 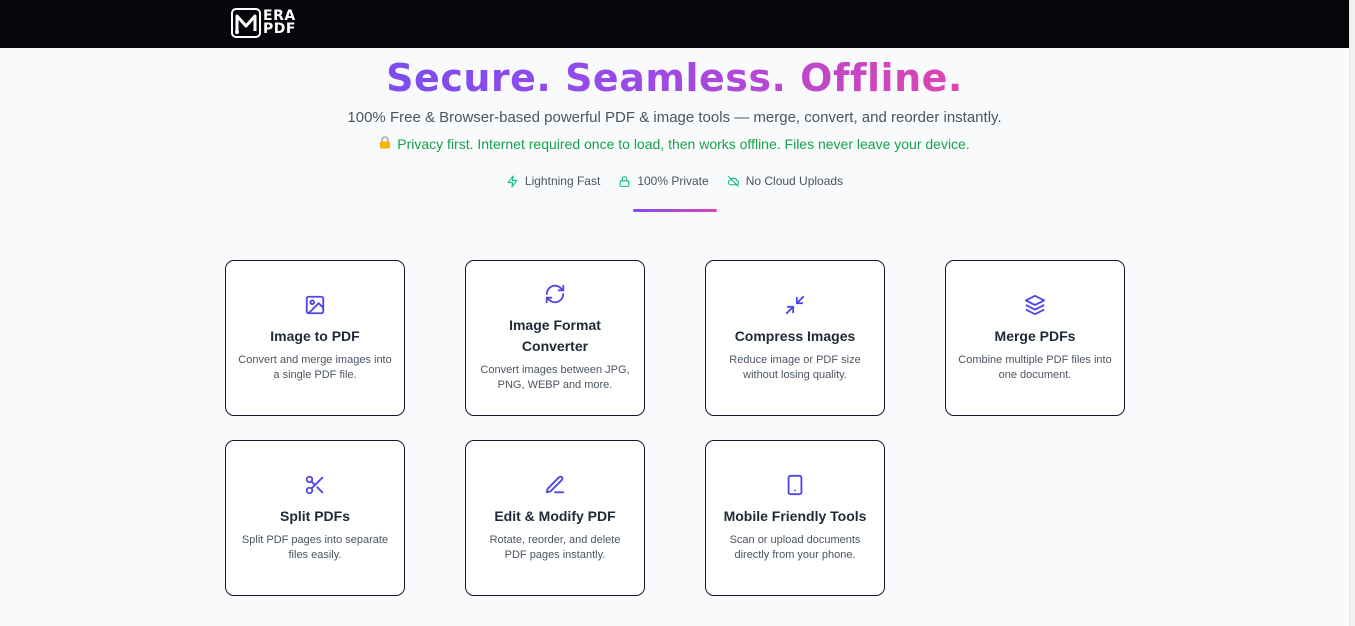 What do you see at coordinates (795, 304) in the screenshot?
I see `compress-icon` at bounding box center [795, 304].